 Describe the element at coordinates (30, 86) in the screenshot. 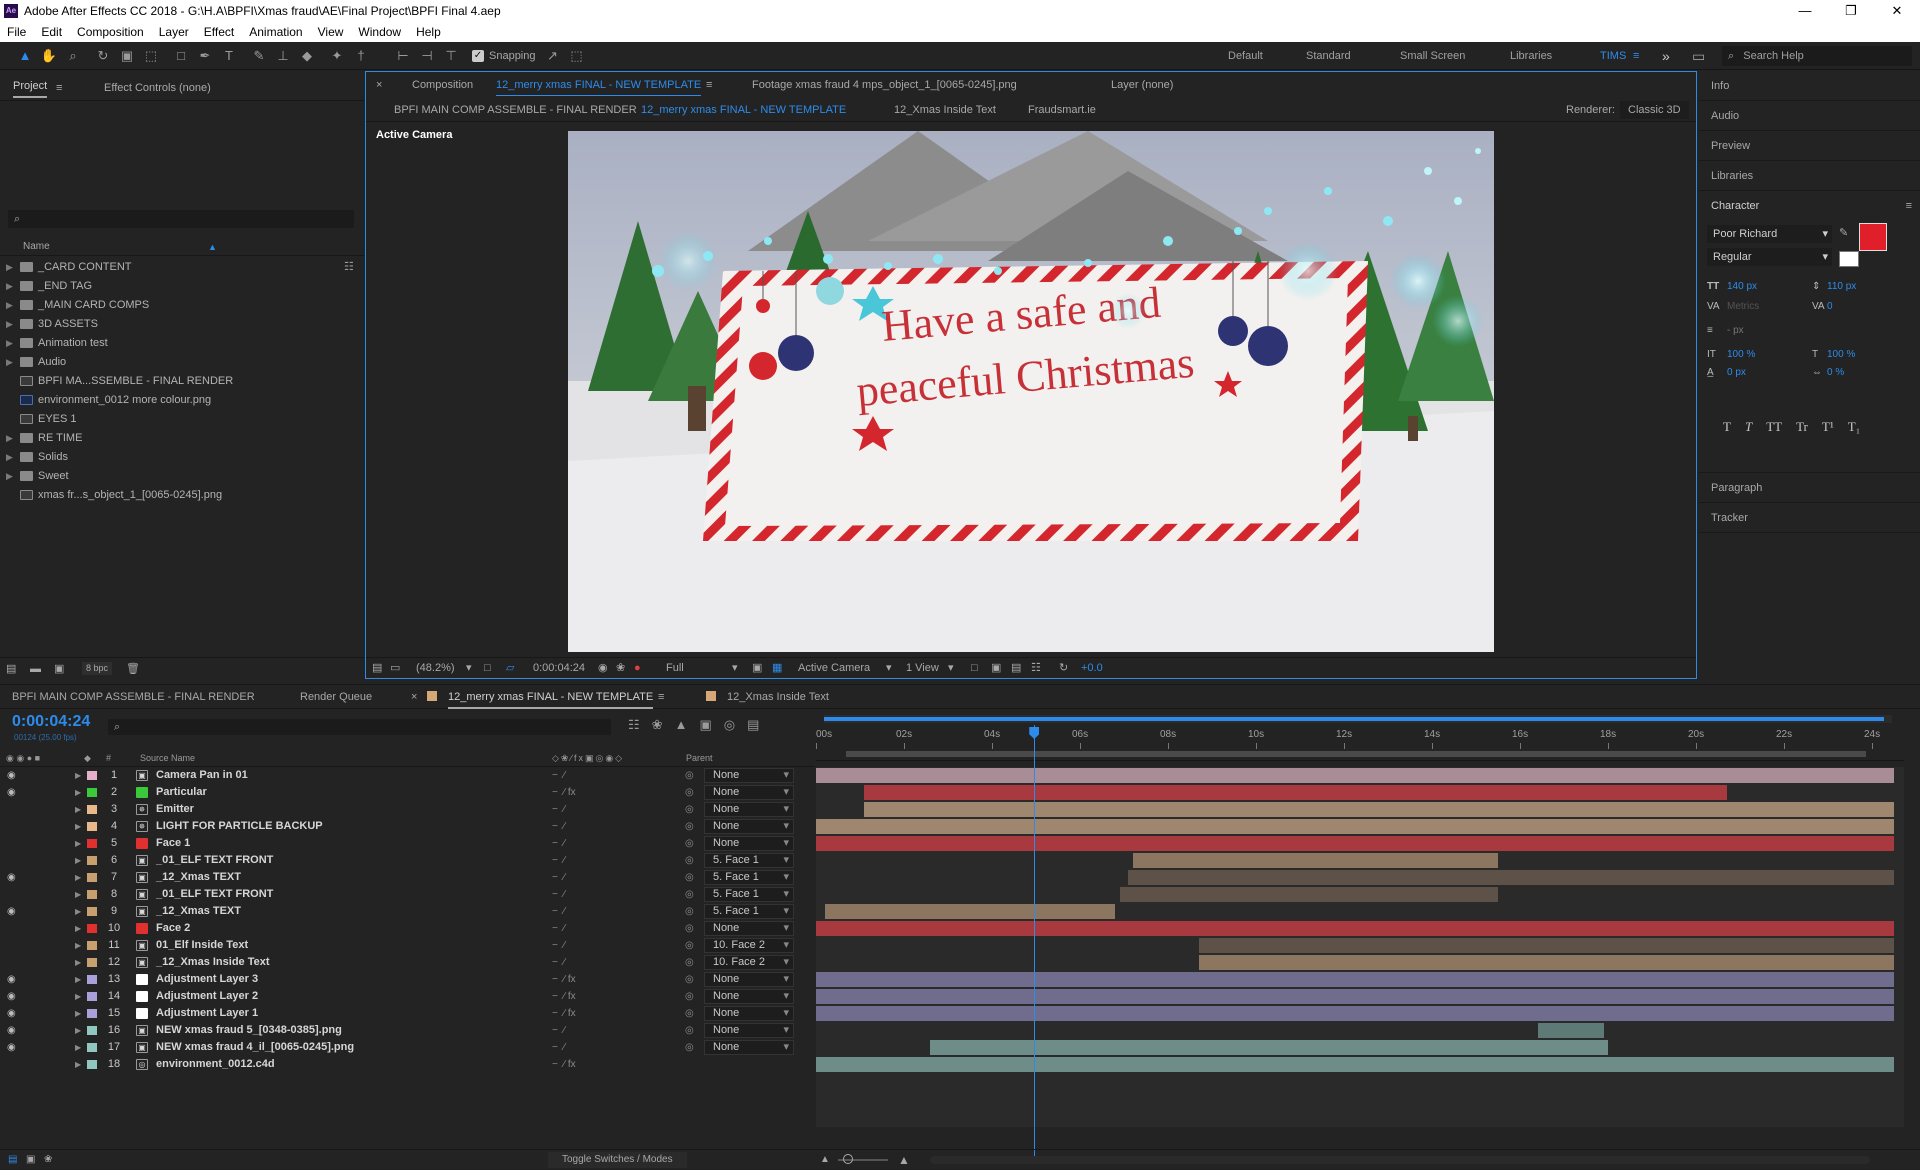

I see `tab-project: Project` at that location.